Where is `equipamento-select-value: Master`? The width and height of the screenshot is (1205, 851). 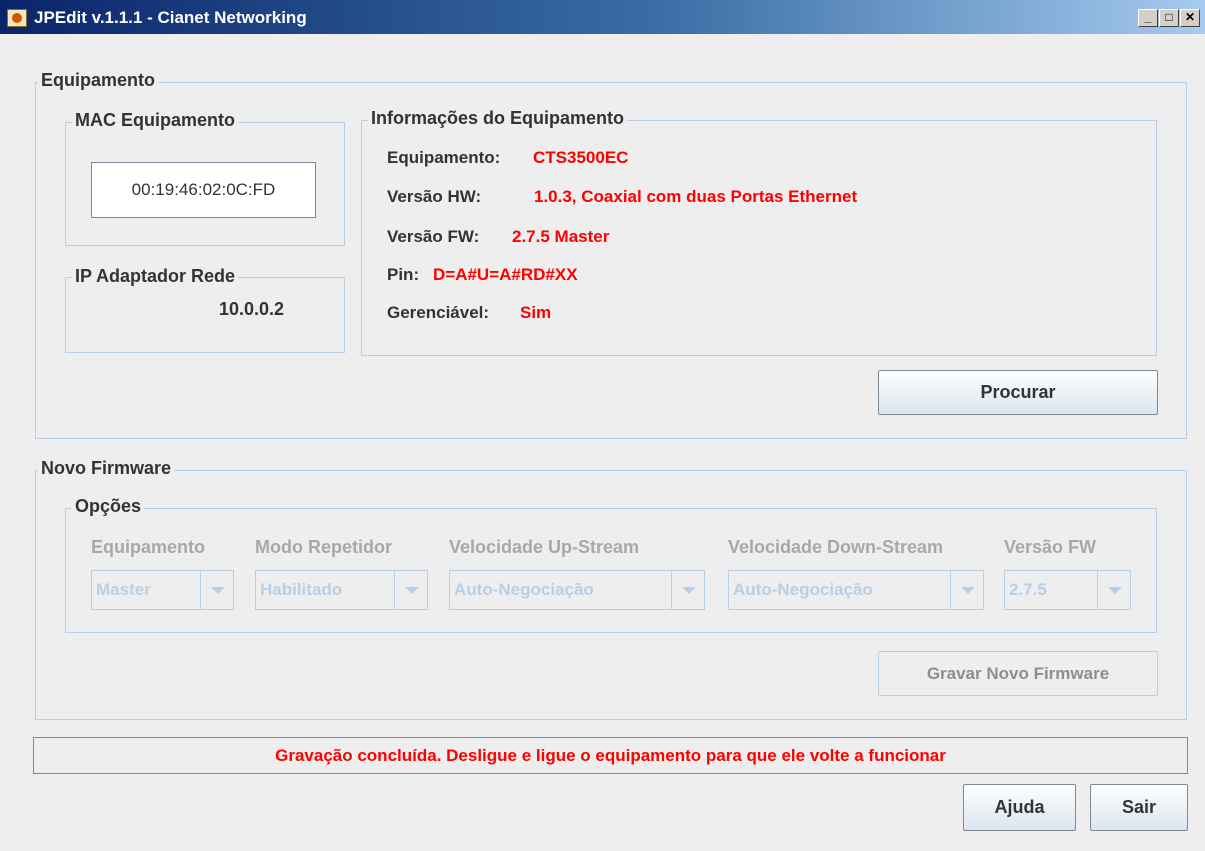
equipamento-select-value: Master is located at coordinates (123, 589).